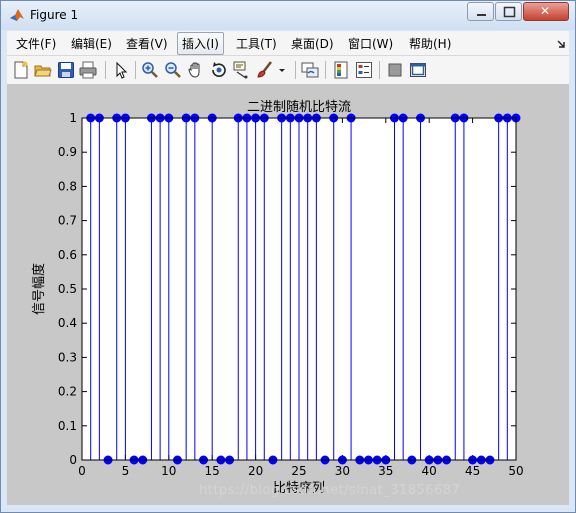 This screenshot has width=576, height=513. Describe the element at coordinates (385, 471) in the screenshot. I see `x-tick-label: 35` at that location.